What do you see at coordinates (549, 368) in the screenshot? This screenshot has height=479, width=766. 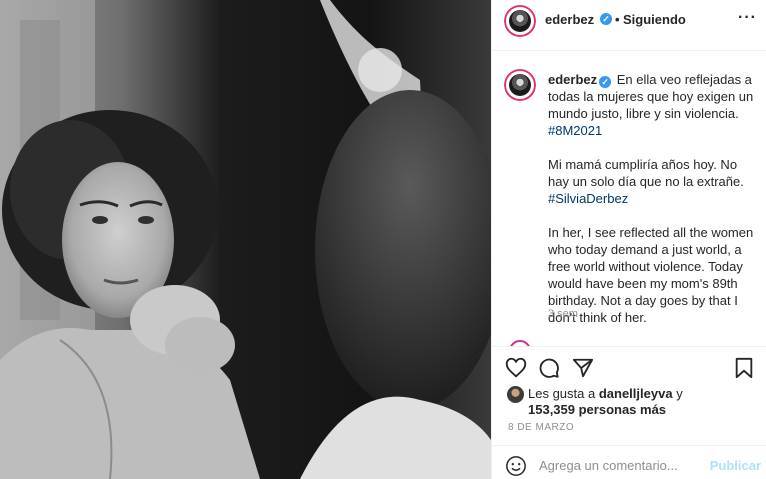 I see `comment-icon` at bounding box center [549, 368].